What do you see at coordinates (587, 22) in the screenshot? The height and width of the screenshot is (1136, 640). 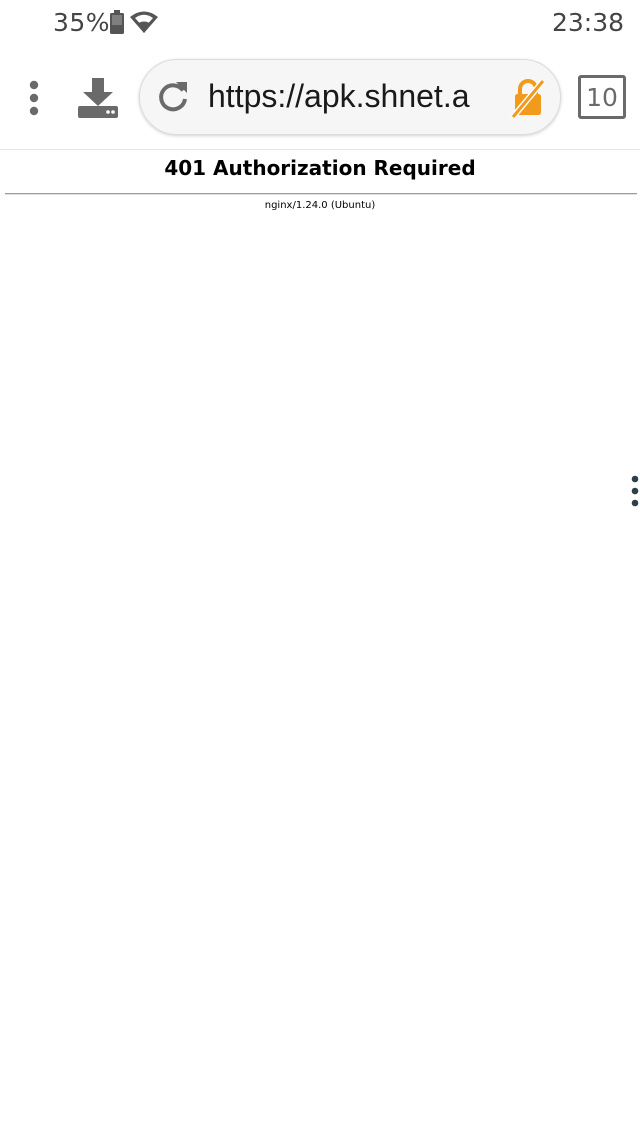 I see `clock: 23:38` at bounding box center [587, 22].